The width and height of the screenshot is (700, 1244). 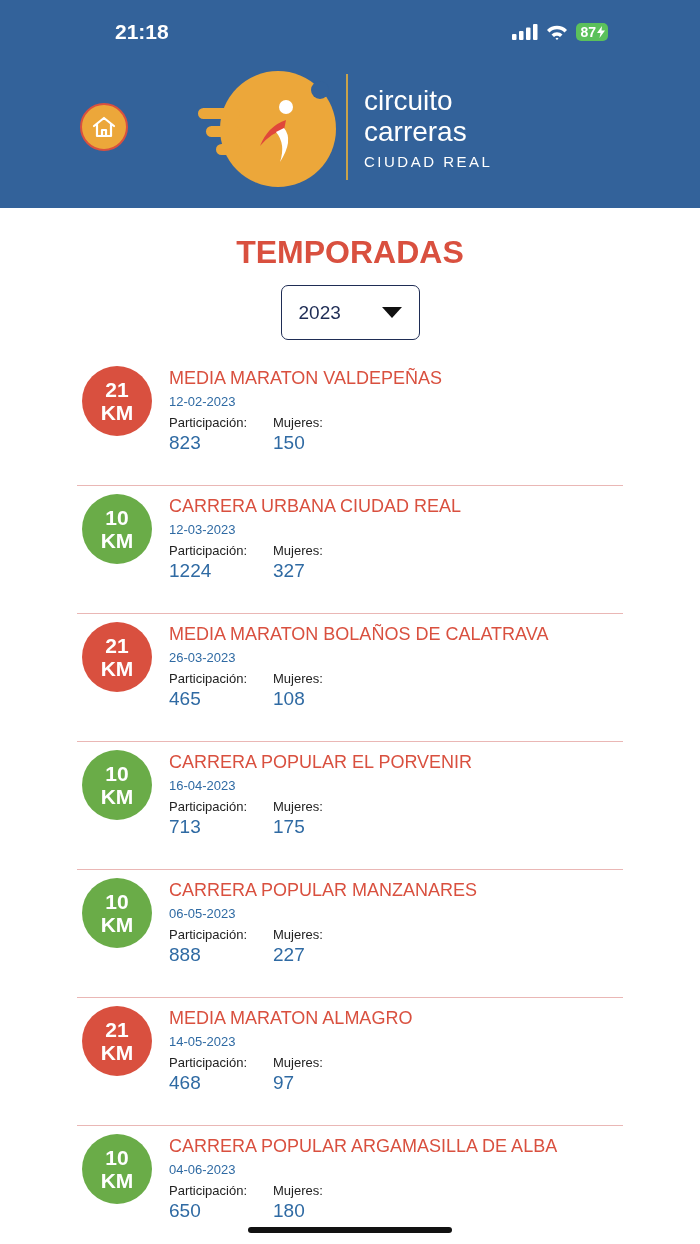 I want to click on race-date: 04-06-2023, so click(x=203, y=1169).